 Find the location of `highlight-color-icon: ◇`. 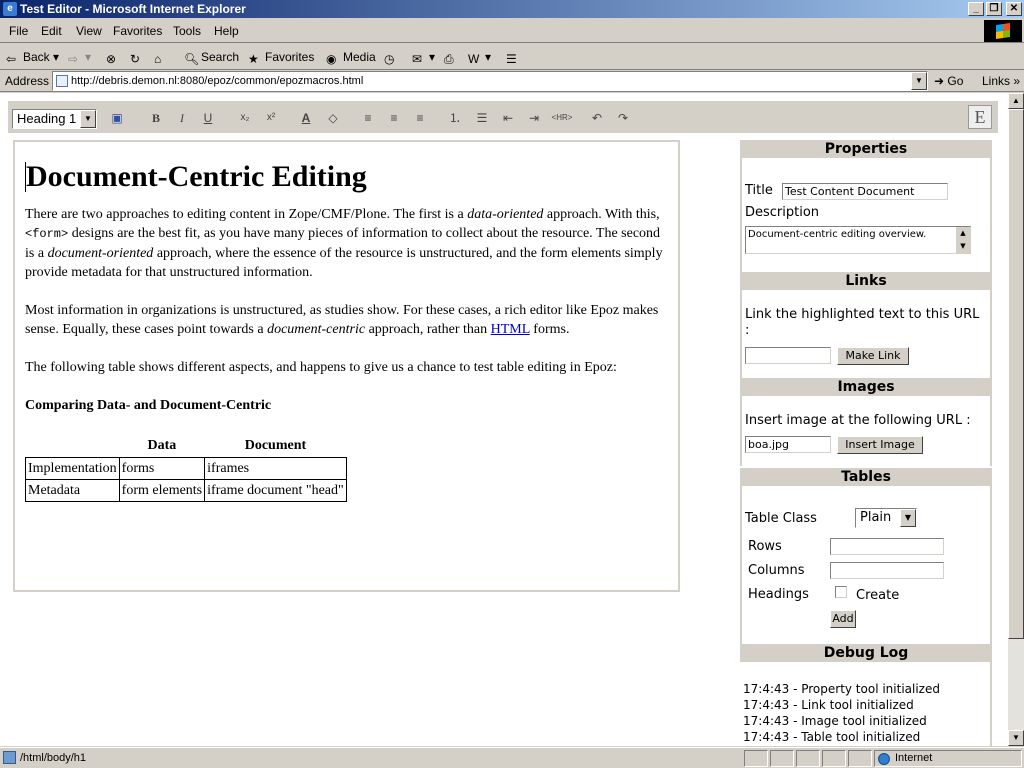

highlight-color-icon: ◇ is located at coordinates (333, 118).